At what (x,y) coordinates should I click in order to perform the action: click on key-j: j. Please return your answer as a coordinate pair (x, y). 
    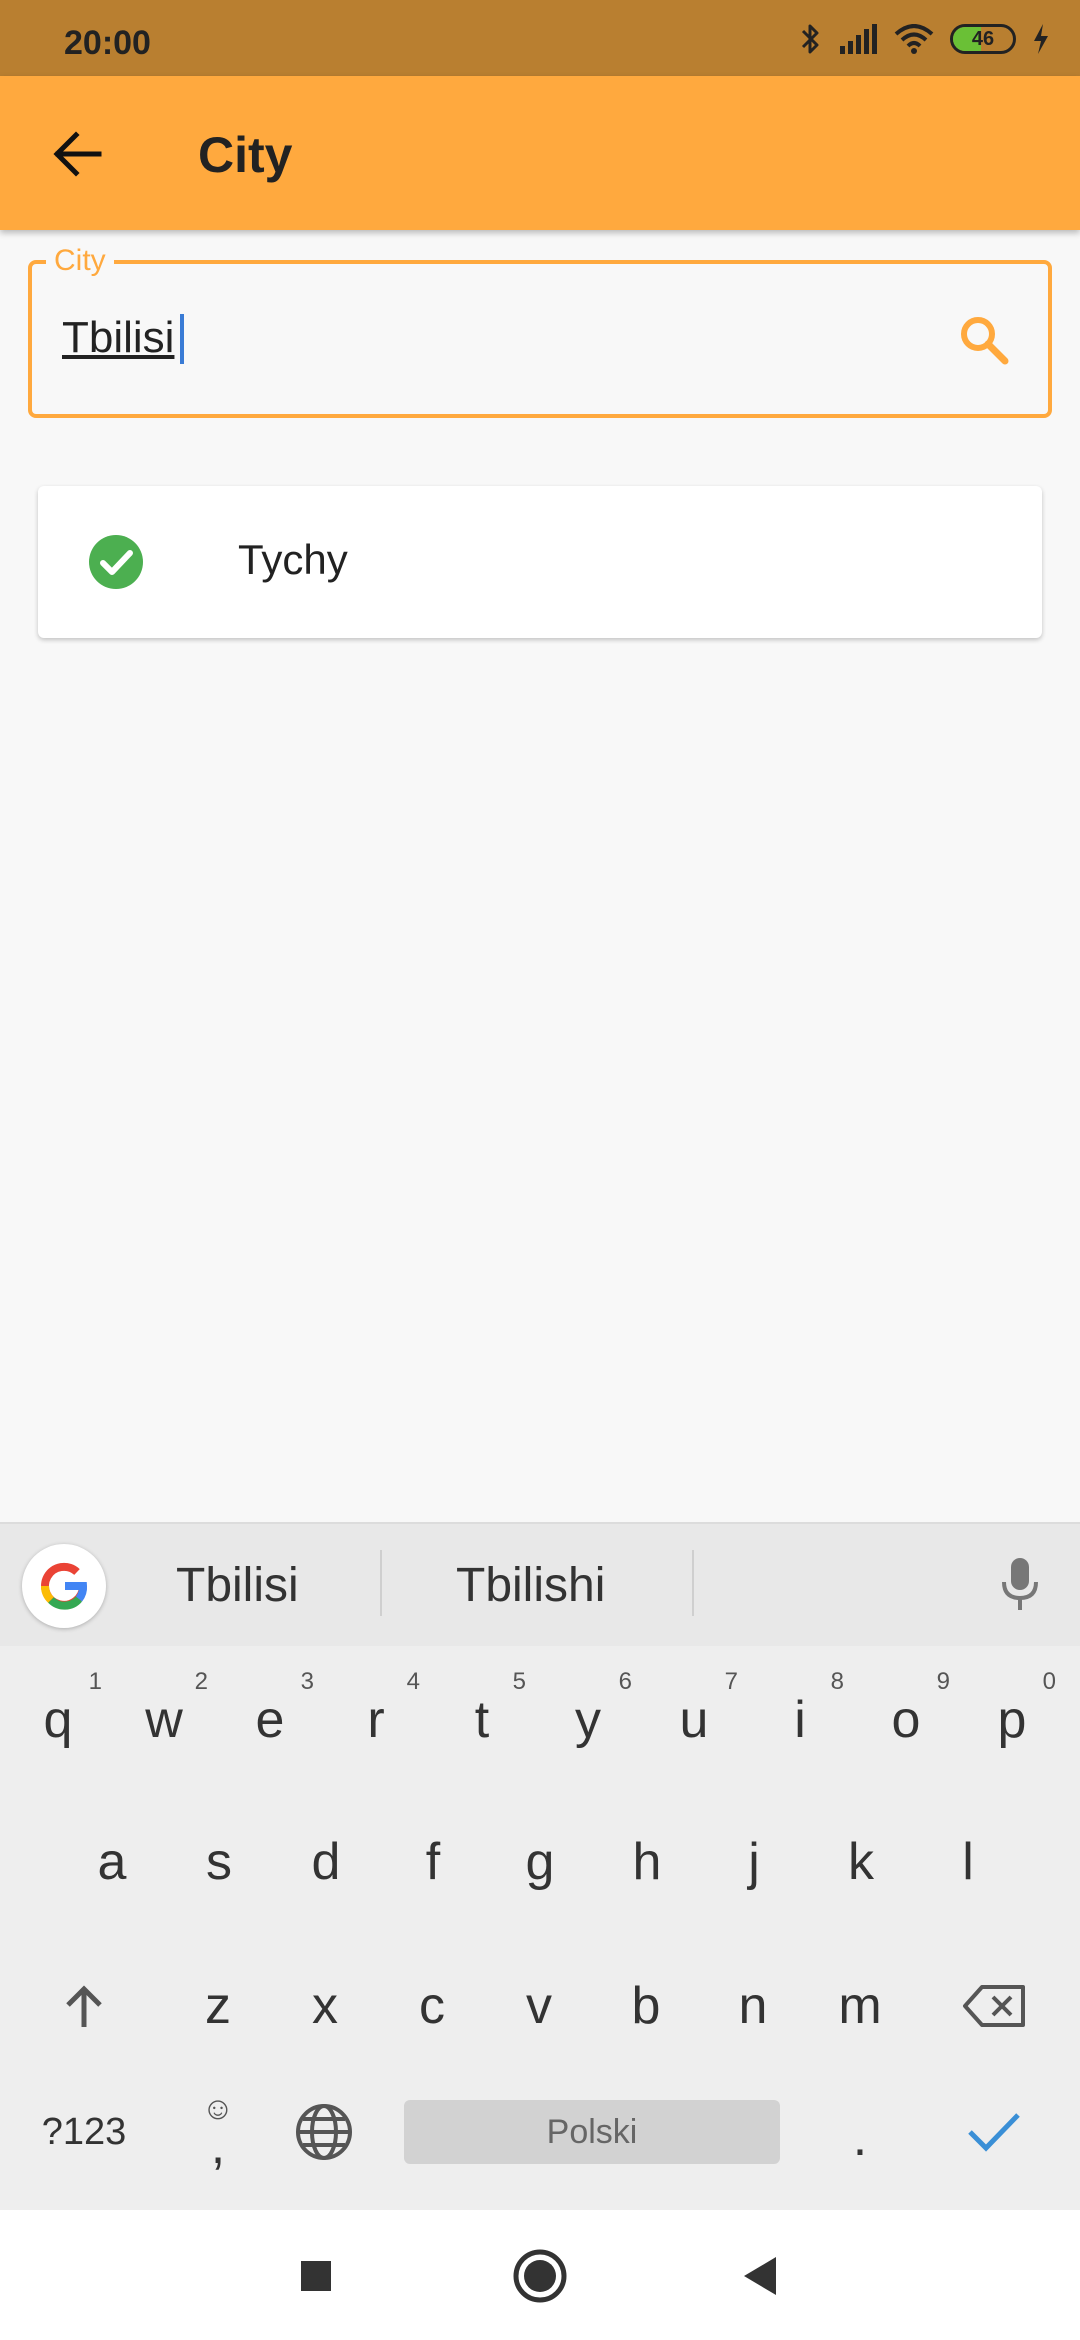
    Looking at the image, I should click on (754, 1862).